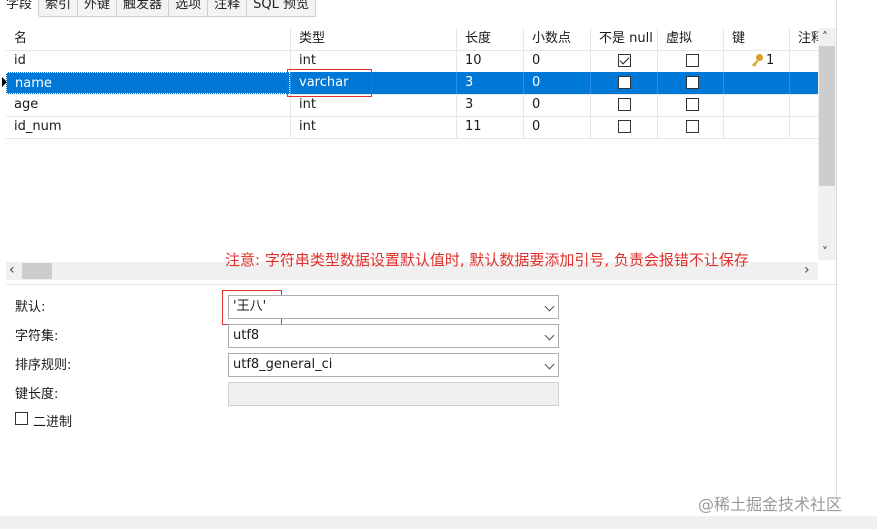 The width and height of the screenshot is (877, 529). I want to click on field-name-cell: id_num, so click(148, 127).